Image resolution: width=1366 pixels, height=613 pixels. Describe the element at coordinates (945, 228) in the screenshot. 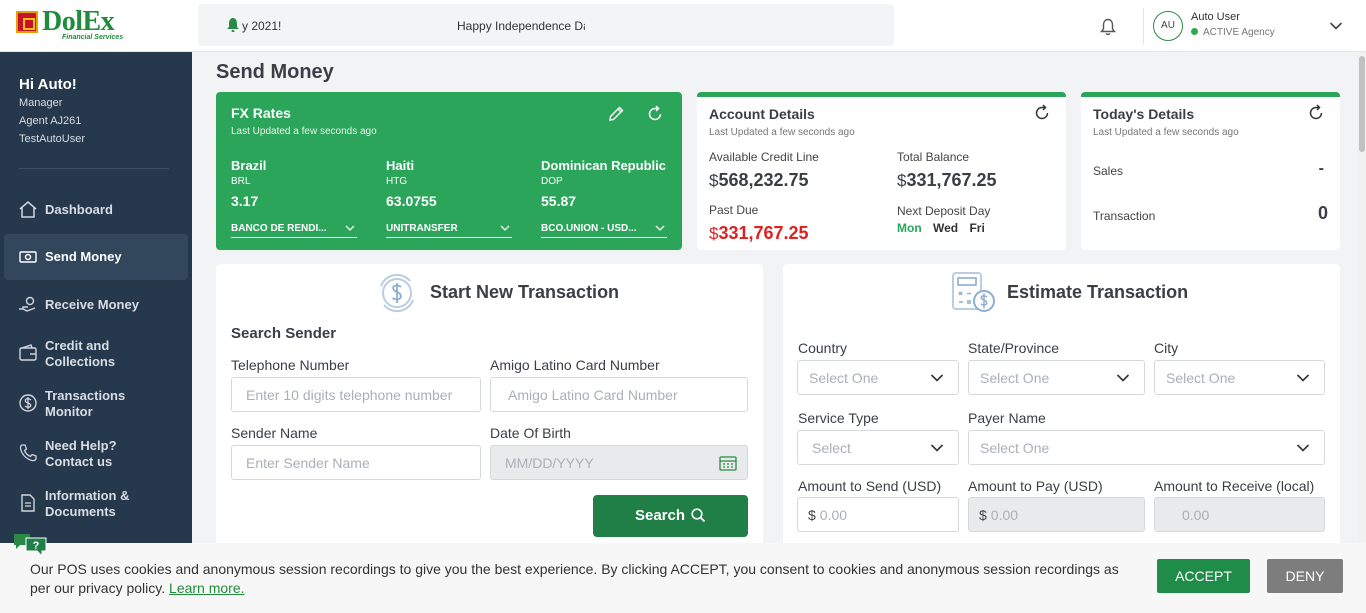

I see `deposit-days: Mon Wed Fri` at that location.